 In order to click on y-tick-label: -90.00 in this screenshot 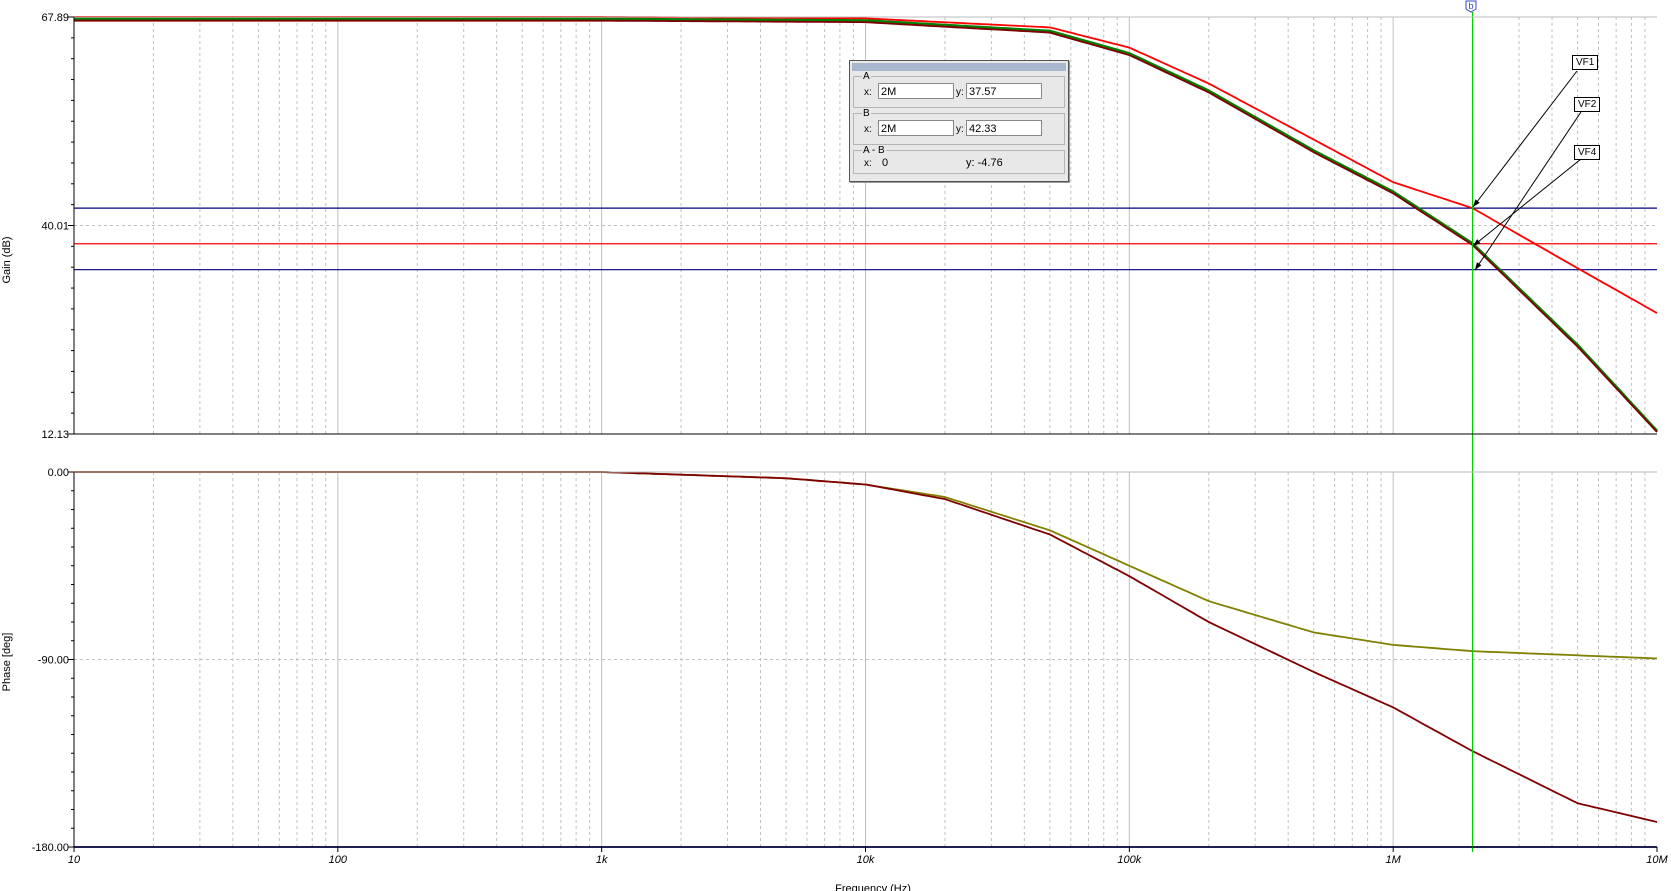, I will do `click(53, 661)`.